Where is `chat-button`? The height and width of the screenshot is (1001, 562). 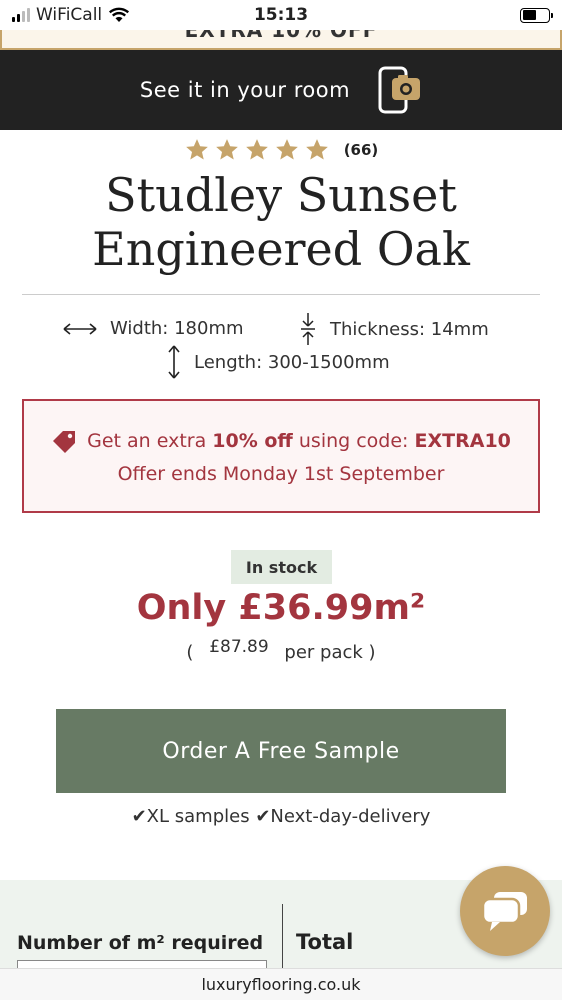 chat-button is located at coordinates (505, 911).